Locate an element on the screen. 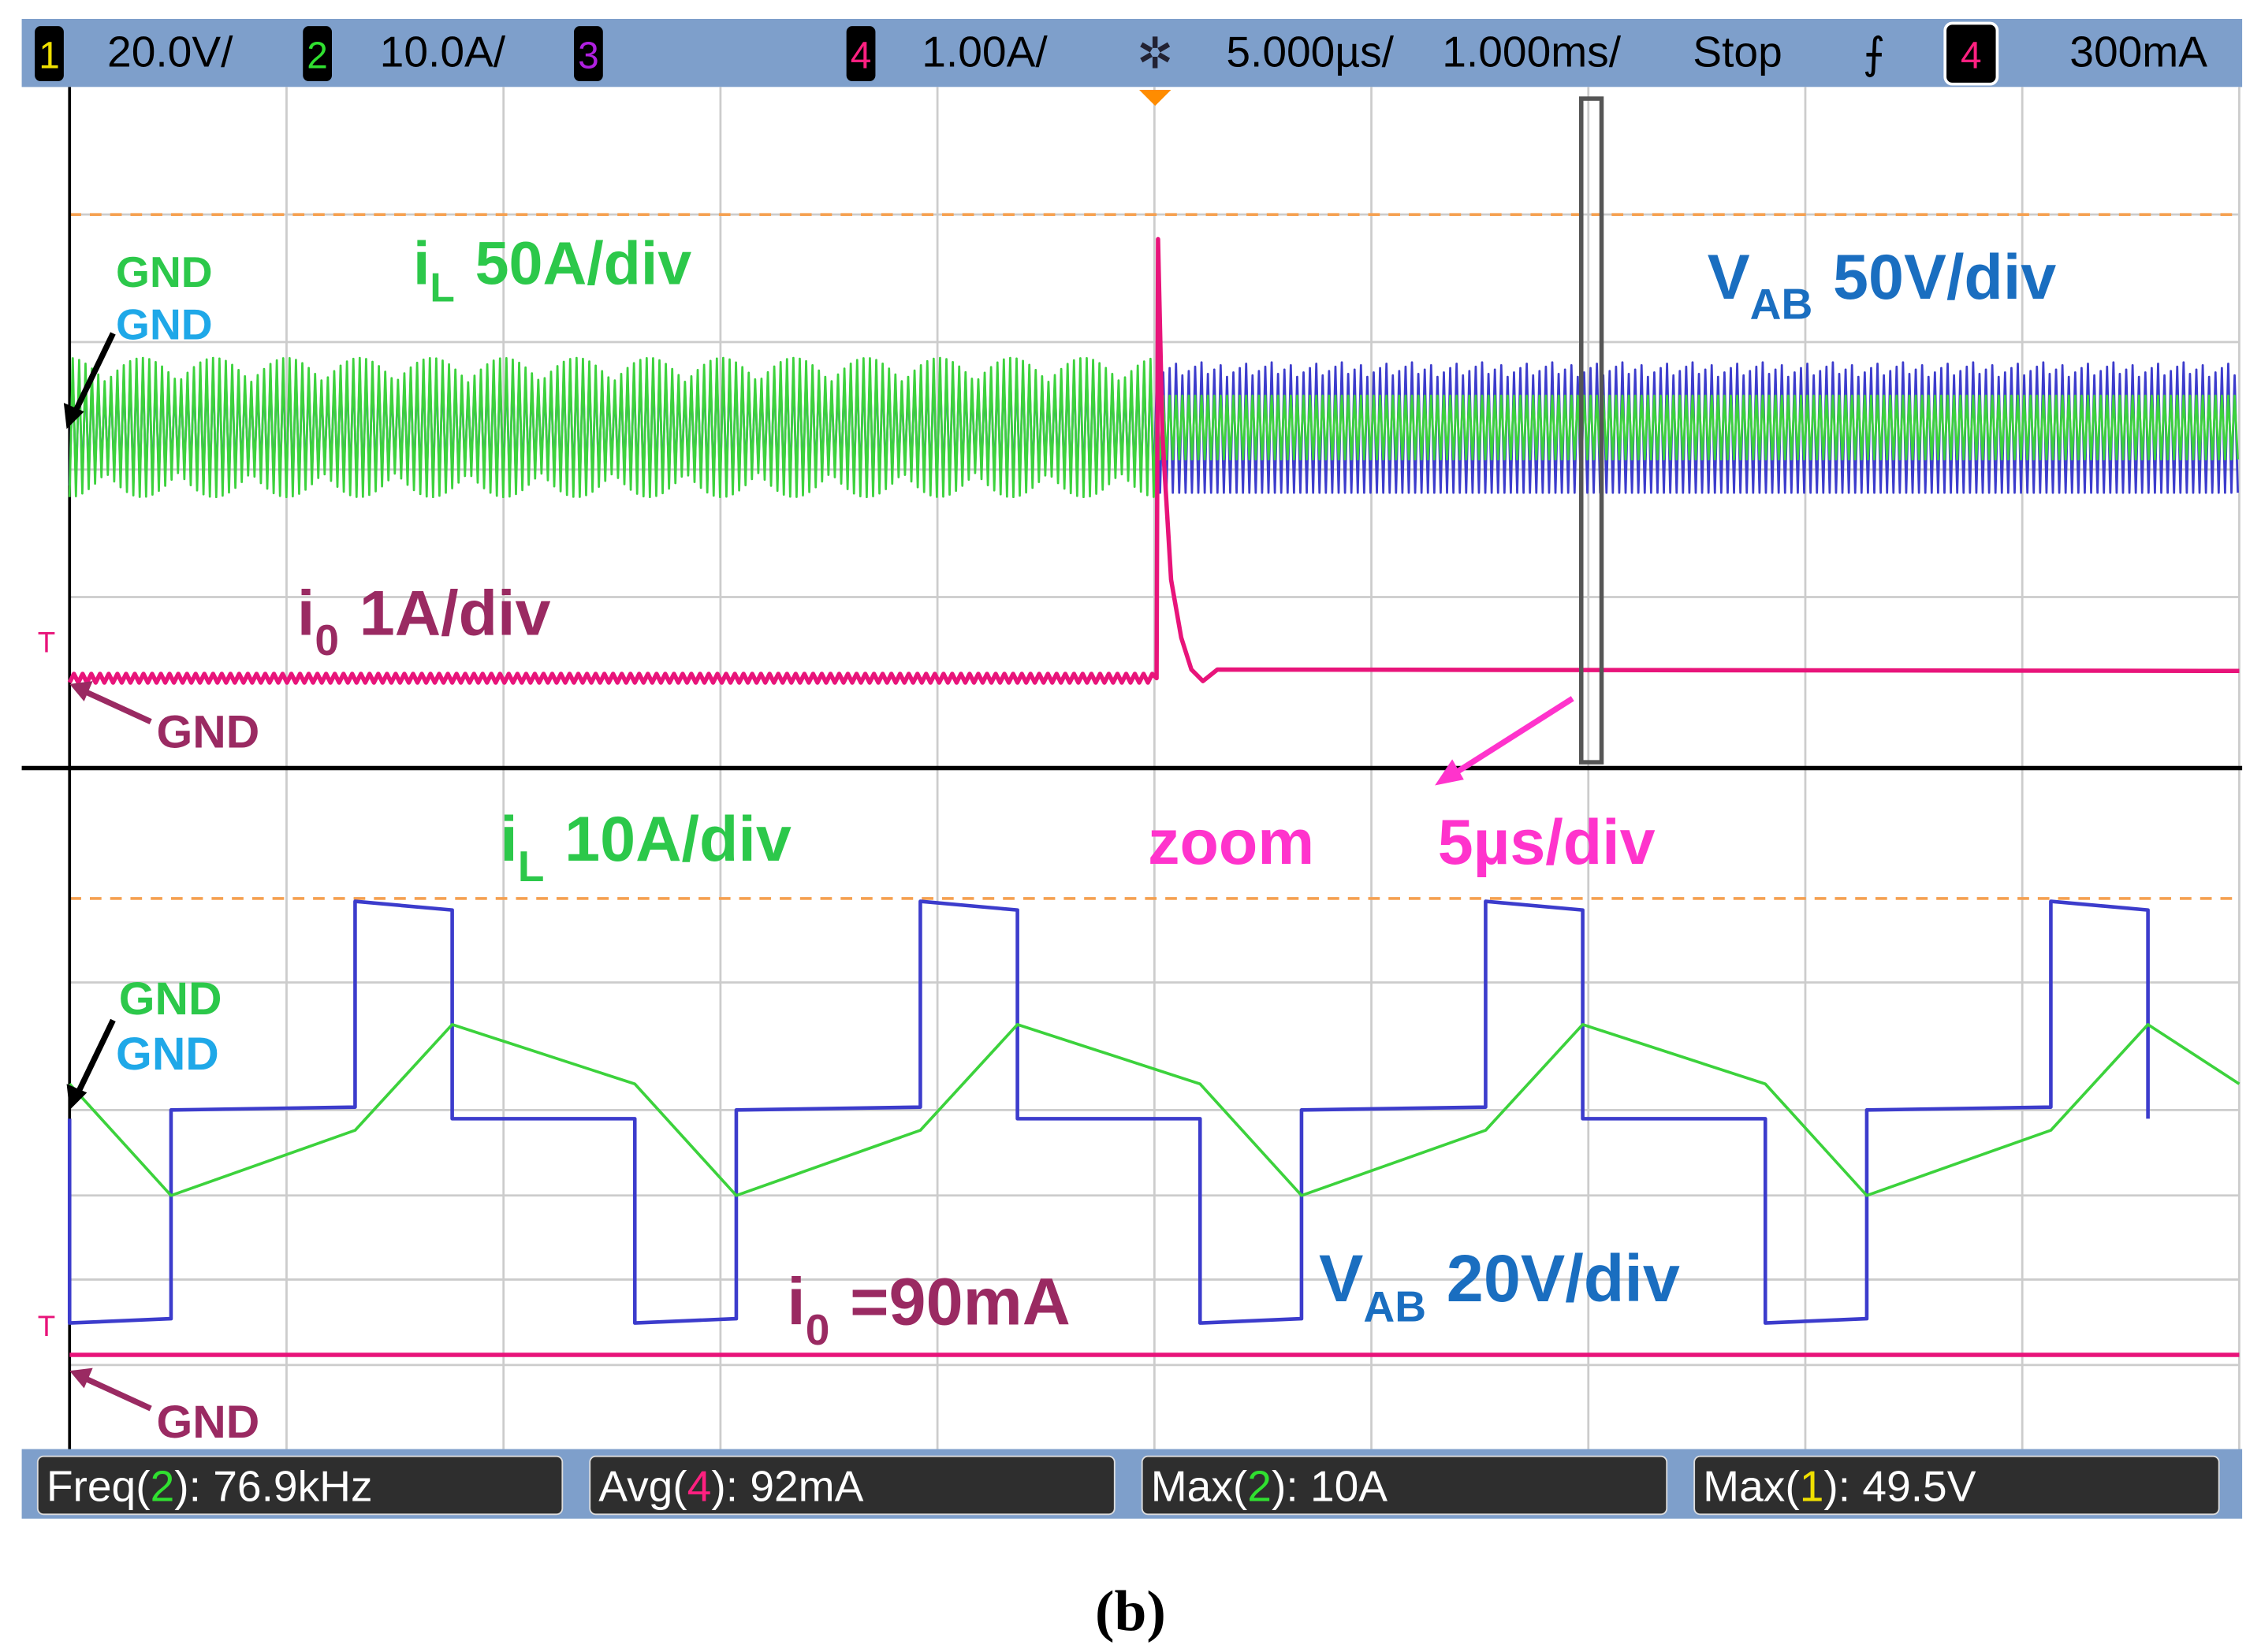 The height and width of the screenshot is (1652, 2261). run-state: Stop is located at coordinates (1738, 52).